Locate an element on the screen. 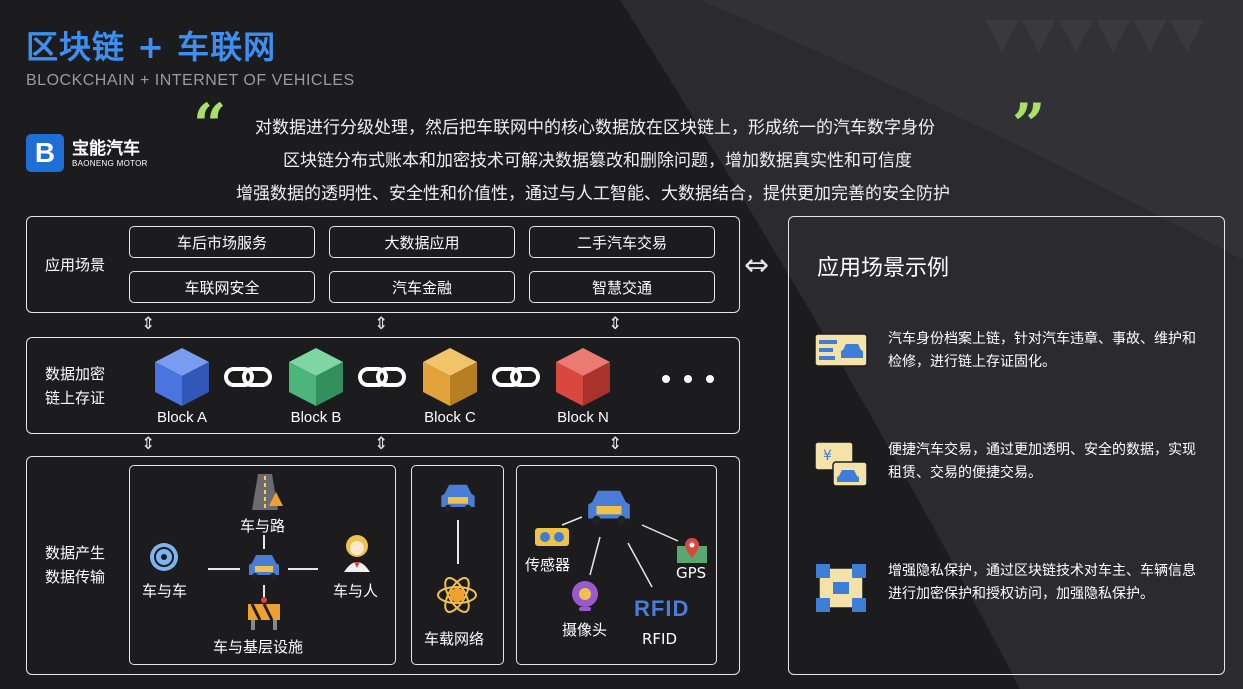  gps-icon is located at coordinates (692, 550).